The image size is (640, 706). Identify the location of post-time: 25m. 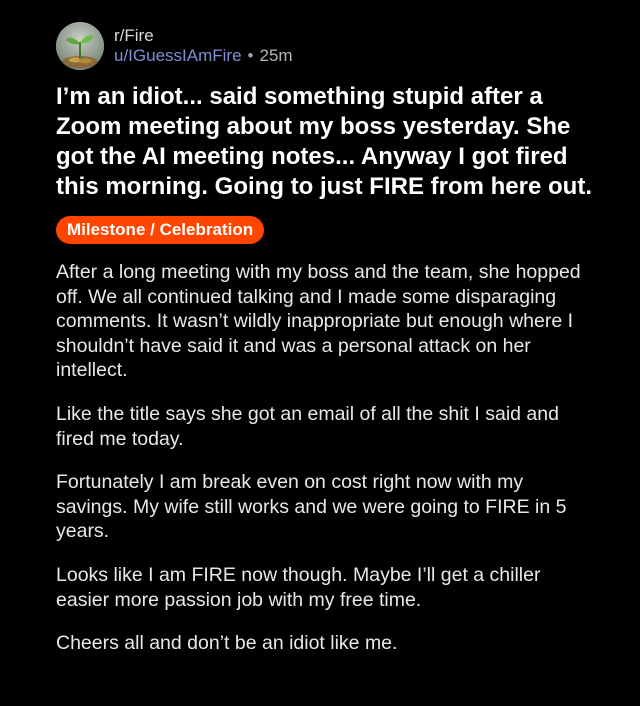
(276, 55).